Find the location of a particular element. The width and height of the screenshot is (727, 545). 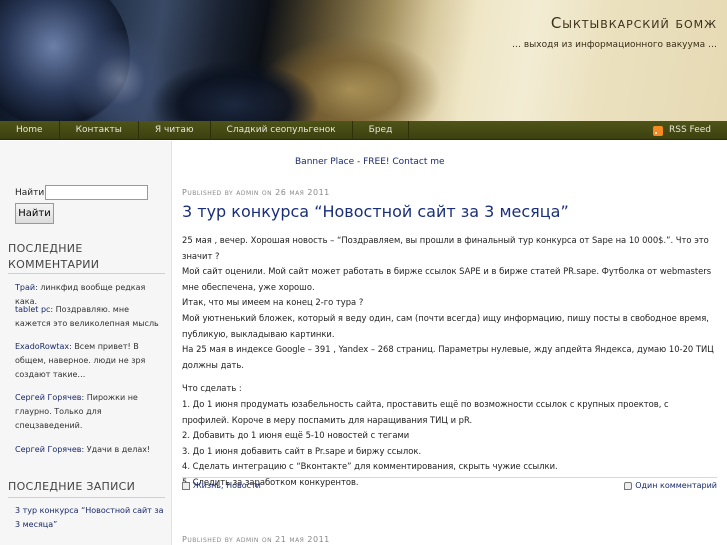

comment-icon is located at coordinates (628, 485).